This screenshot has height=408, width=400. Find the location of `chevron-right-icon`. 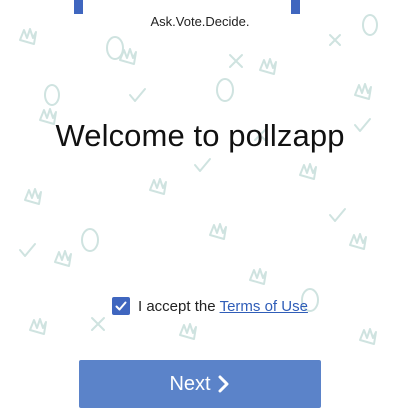

chevron-right-icon is located at coordinates (223, 384).